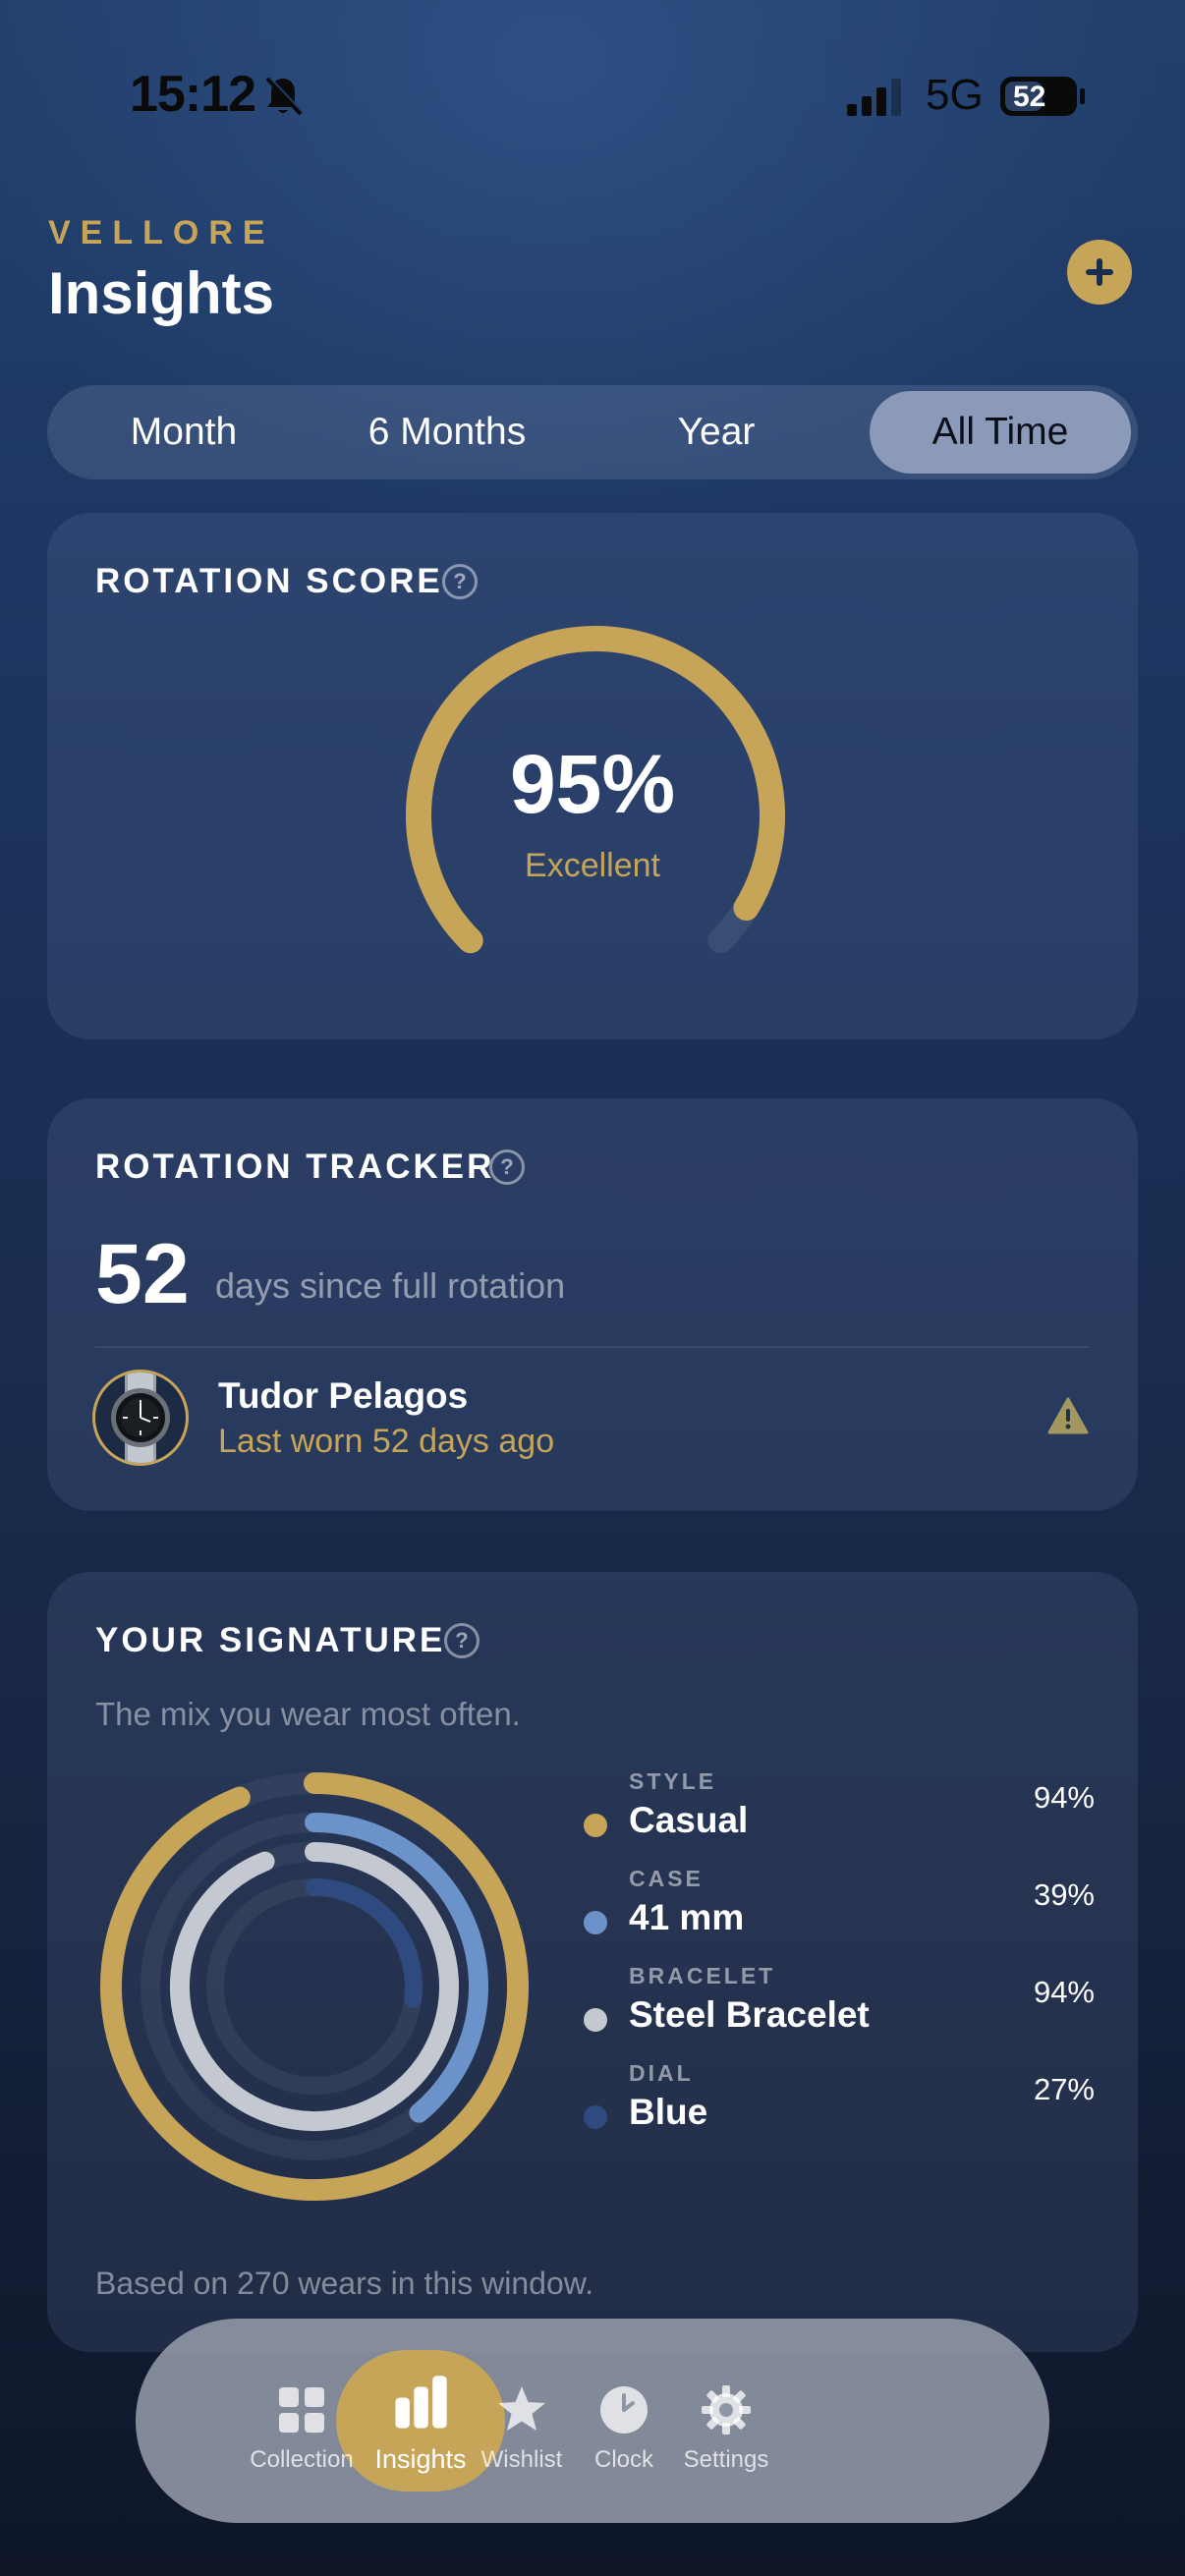  What do you see at coordinates (687, 1917) in the screenshot?
I see `legend-value: 41 mm` at bounding box center [687, 1917].